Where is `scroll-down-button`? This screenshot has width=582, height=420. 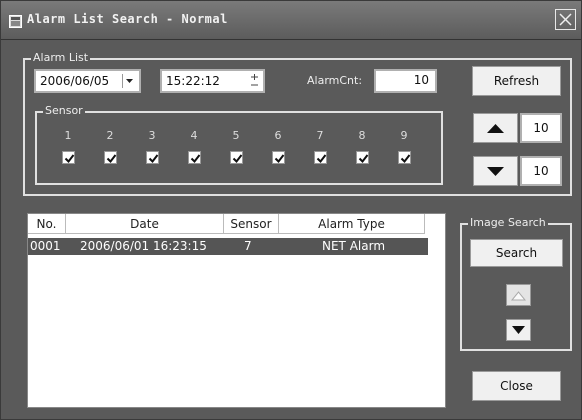 scroll-down-button is located at coordinates (495, 171).